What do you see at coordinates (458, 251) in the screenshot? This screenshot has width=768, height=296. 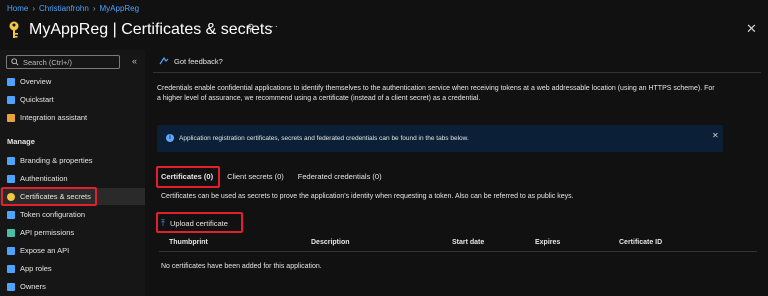 I see `table-divider` at bounding box center [458, 251].